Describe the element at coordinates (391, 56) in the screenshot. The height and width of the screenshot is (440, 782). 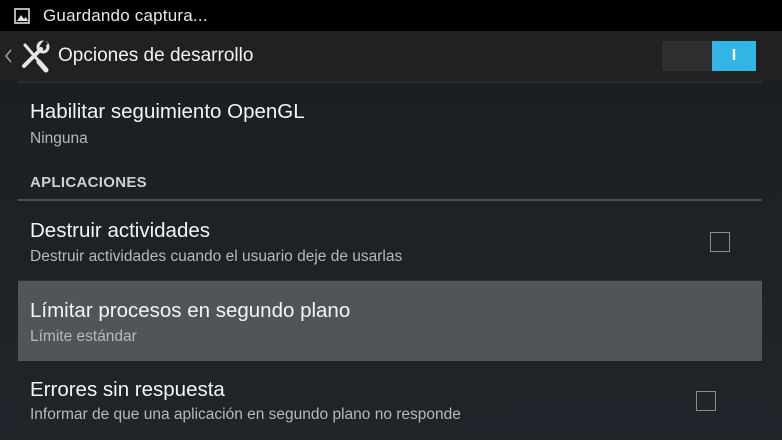
I see `action-bar: Opciones de desarrollo I` at that location.